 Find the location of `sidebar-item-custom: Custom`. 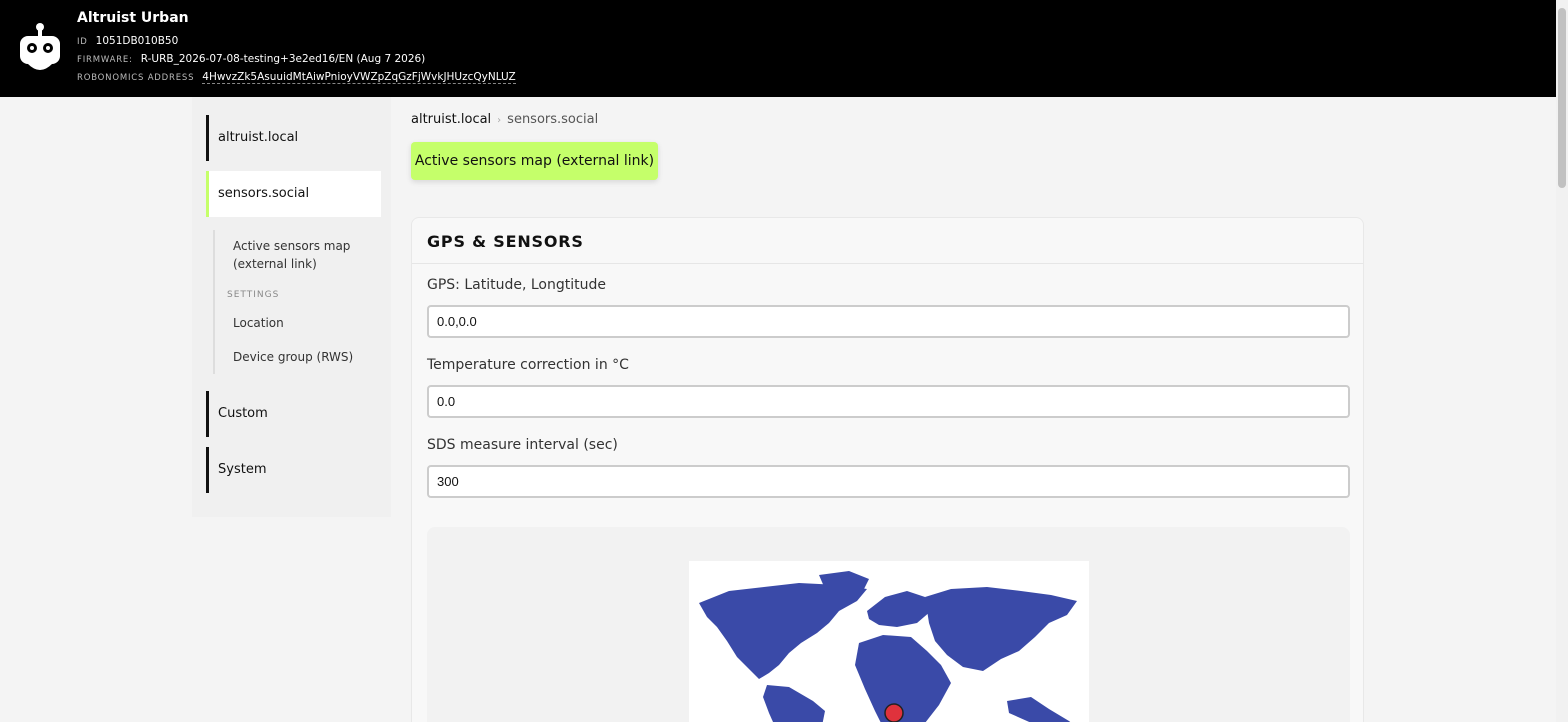

sidebar-item-custom: Custom is located at coordinates (293, 414).